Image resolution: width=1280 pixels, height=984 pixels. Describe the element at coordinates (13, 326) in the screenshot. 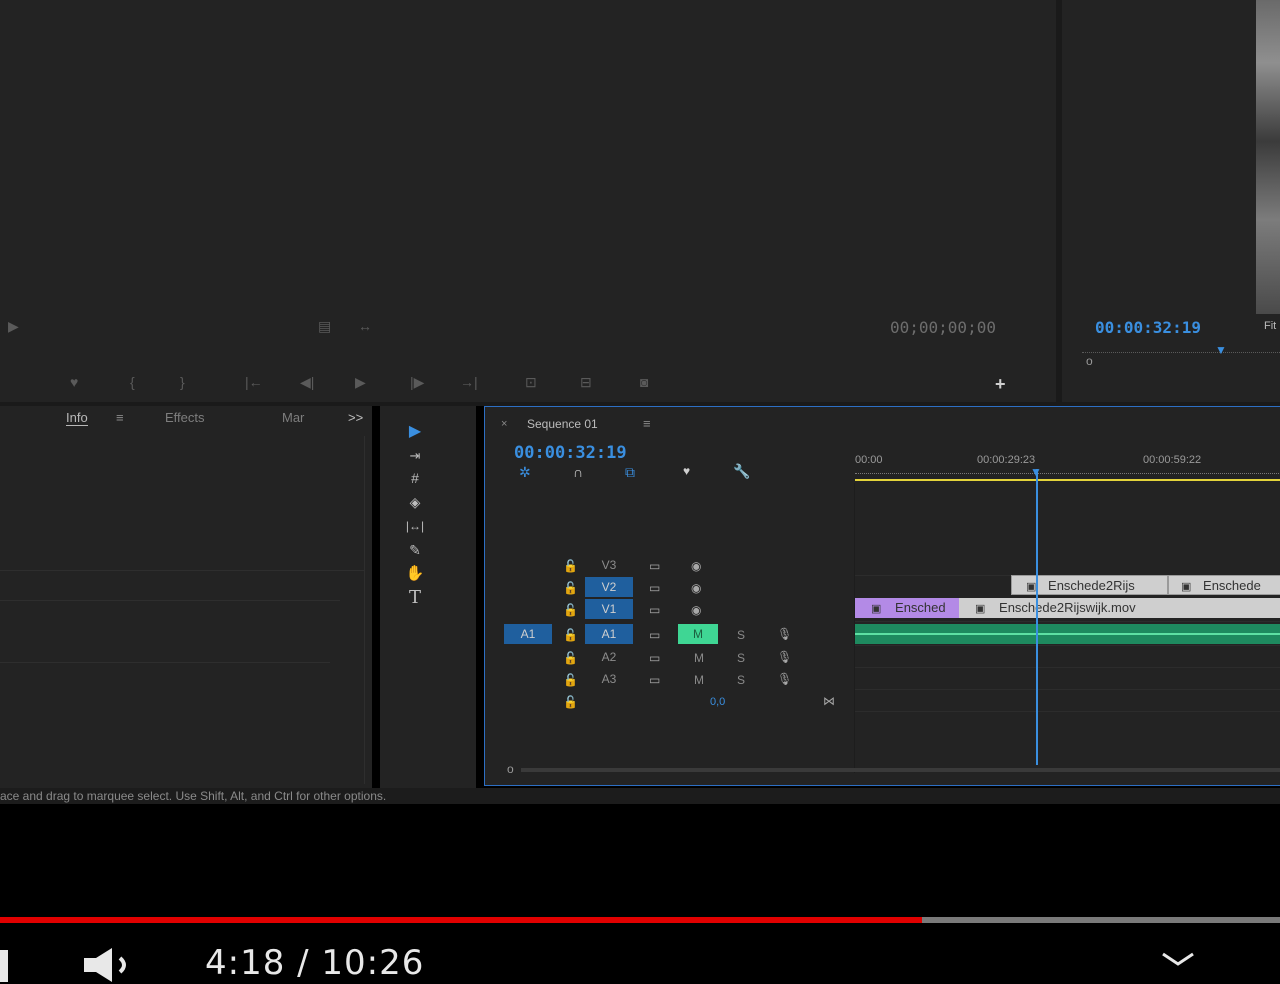

I see `play-small-icon: ▶` at that location.